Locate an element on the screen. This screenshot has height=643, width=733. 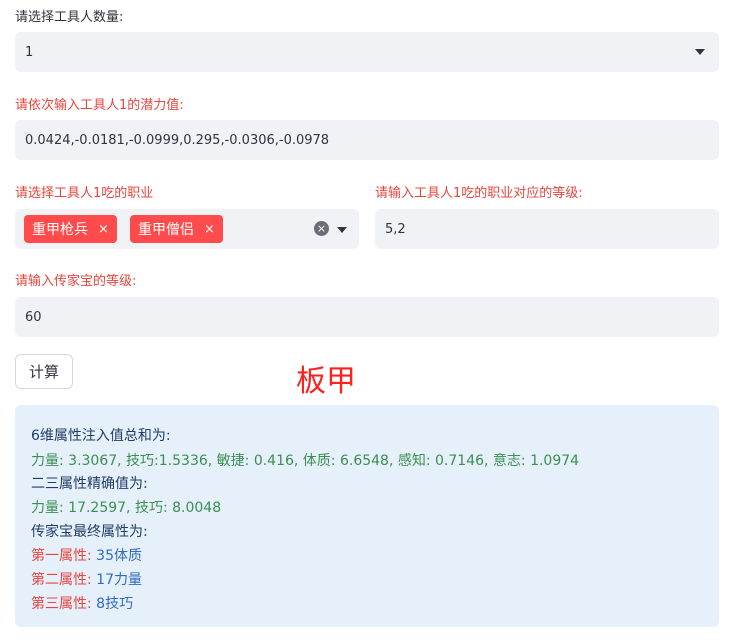
attr-row-3: 第三属性: 8技巧 is located at coordinates (82, 603).